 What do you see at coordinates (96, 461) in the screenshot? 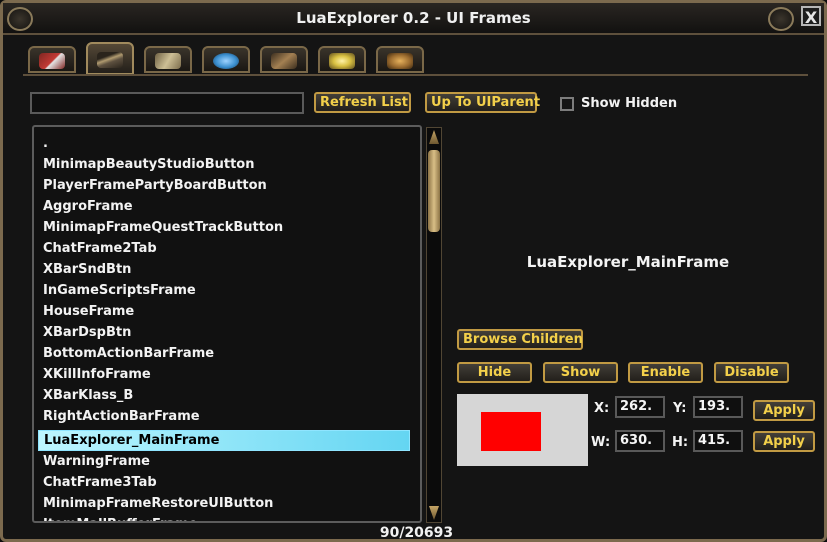
I see `list-item: WarningFrame` at bounding box center [96, 461].